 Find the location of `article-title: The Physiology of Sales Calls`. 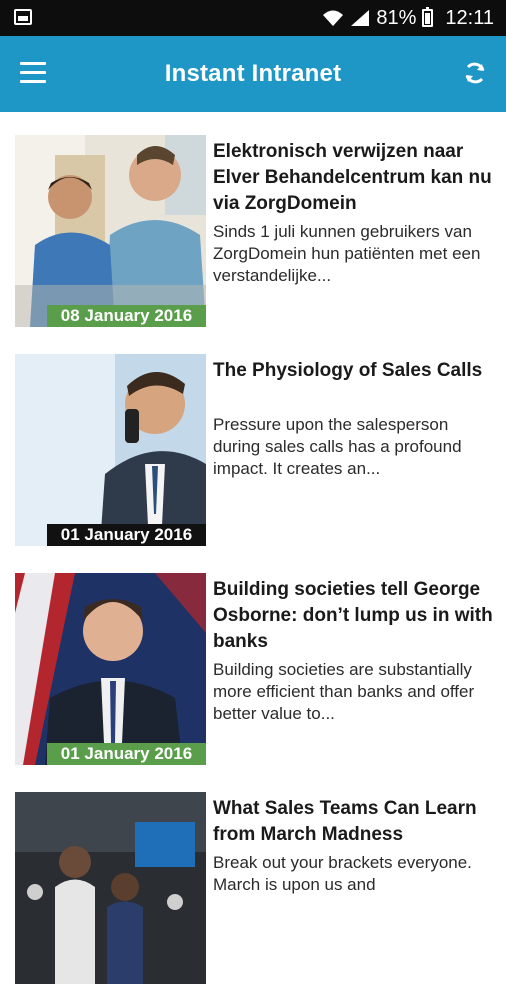

article-title: The Physiology of Sales Calls is located at coordinates (355, 371).